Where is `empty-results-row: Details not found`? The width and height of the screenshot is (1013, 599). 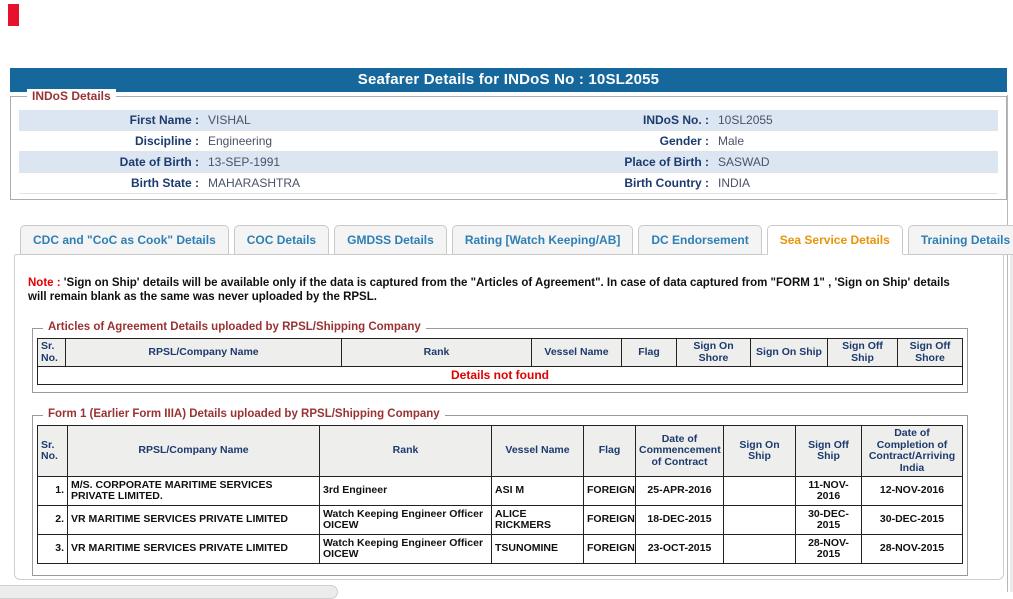
empty-results-row: Details not found is located at coordinates (500, 375).